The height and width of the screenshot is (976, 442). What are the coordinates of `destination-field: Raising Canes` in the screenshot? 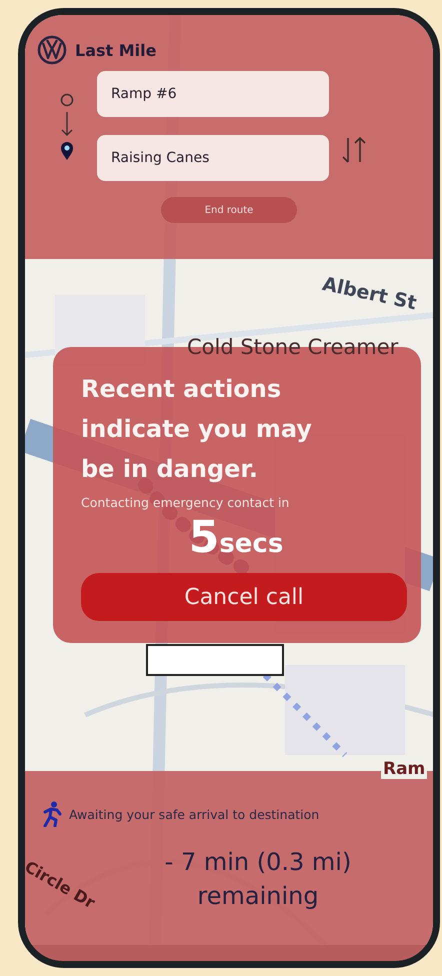 It's located at (213, 158).